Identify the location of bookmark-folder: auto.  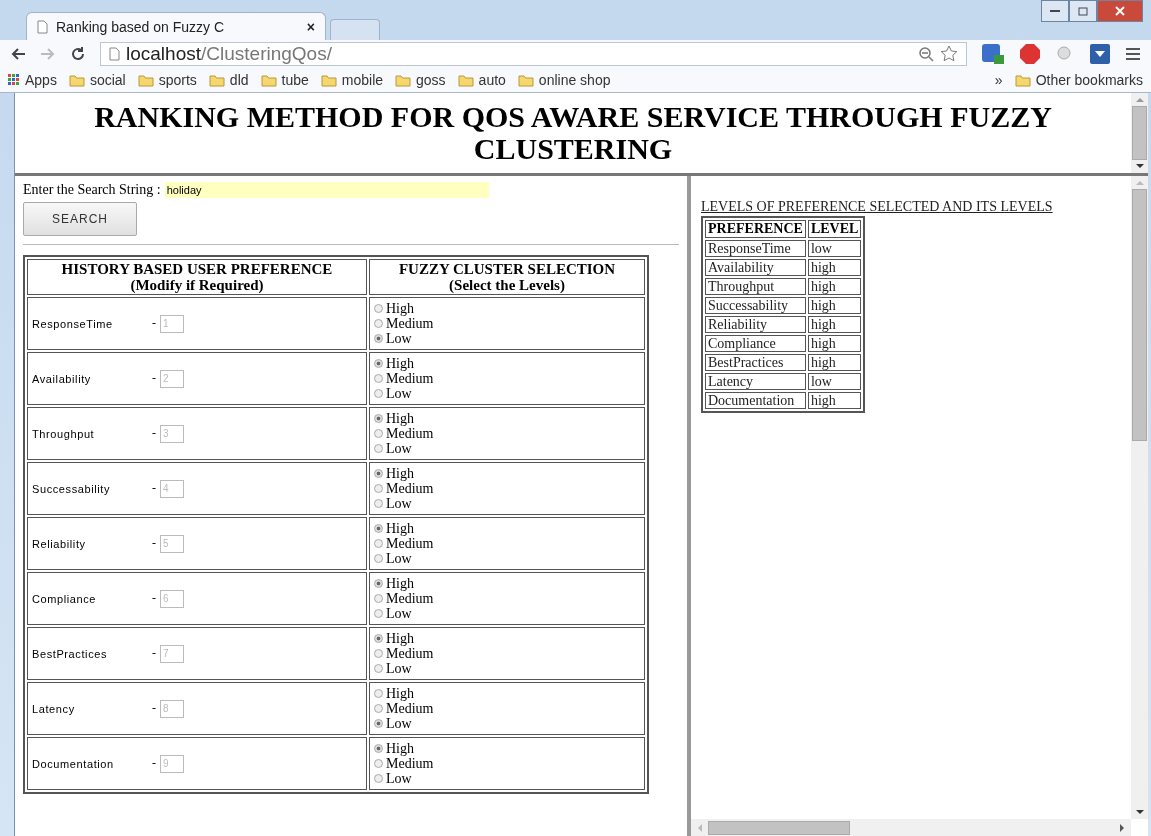
(481, 80).